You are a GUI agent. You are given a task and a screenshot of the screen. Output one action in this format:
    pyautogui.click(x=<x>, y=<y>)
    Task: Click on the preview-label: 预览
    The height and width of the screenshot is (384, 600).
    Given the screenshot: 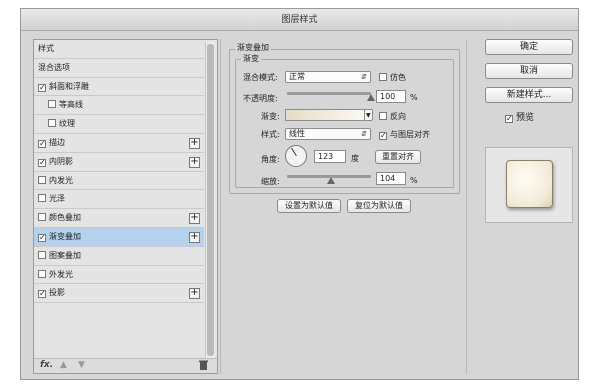 What is the action you would take?
    pyautogui.click(x=525, y=118)
    